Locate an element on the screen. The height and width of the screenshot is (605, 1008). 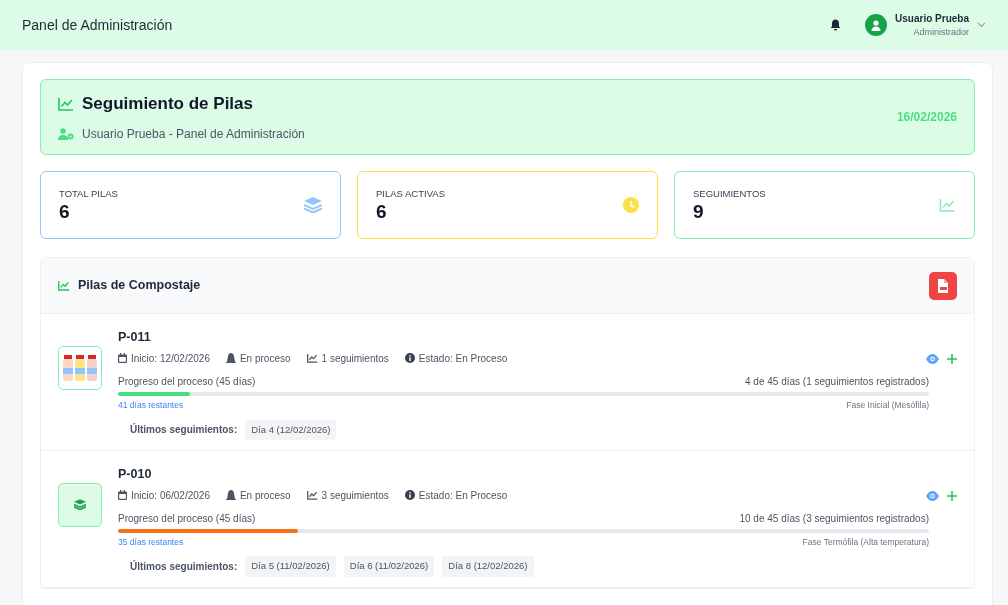
stat-label: PILAS ACTIVAS is located at coordinates (410, 194).